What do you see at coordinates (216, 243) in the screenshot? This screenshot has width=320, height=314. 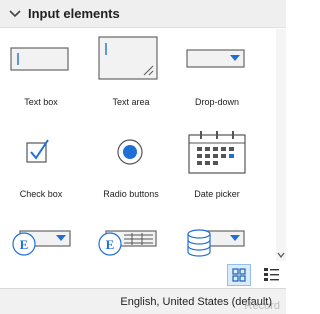 I see `database-dropdown-icon` at bounding box center [216, 243].